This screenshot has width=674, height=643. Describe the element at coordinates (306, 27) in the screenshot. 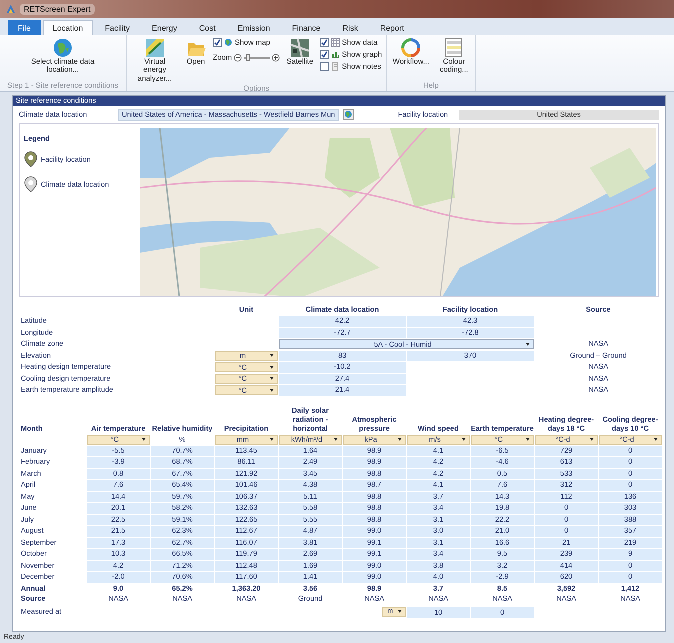

I see `ribbon-tab: Finance` at that location.